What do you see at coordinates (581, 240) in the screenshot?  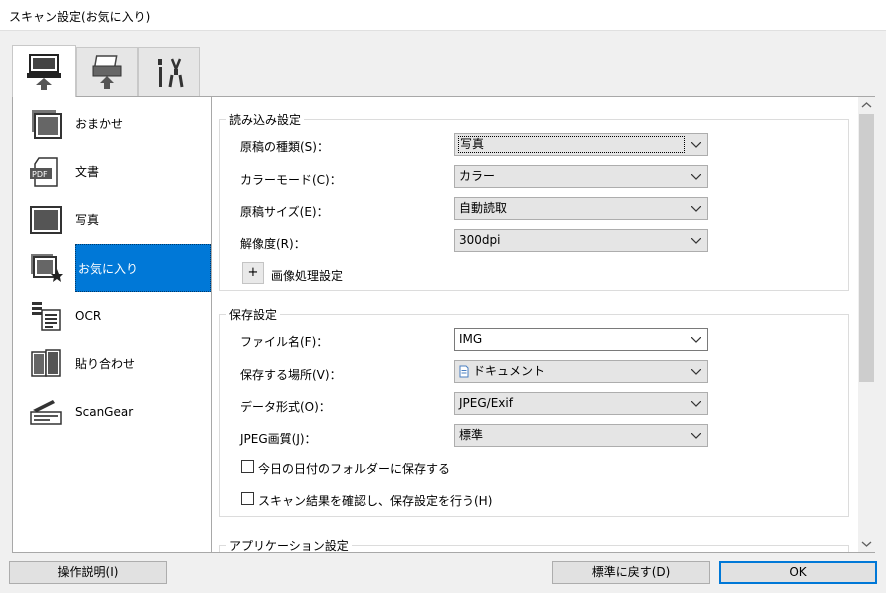 I see `resolution-select: 300dpi` at bounding box center [581, 240].